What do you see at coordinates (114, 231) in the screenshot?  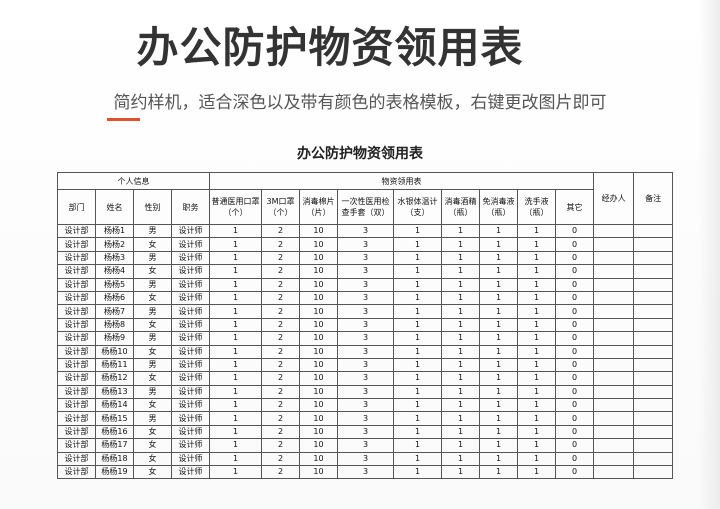 I see `table-cell: 杨杨1` at bounding box center [114, 231].